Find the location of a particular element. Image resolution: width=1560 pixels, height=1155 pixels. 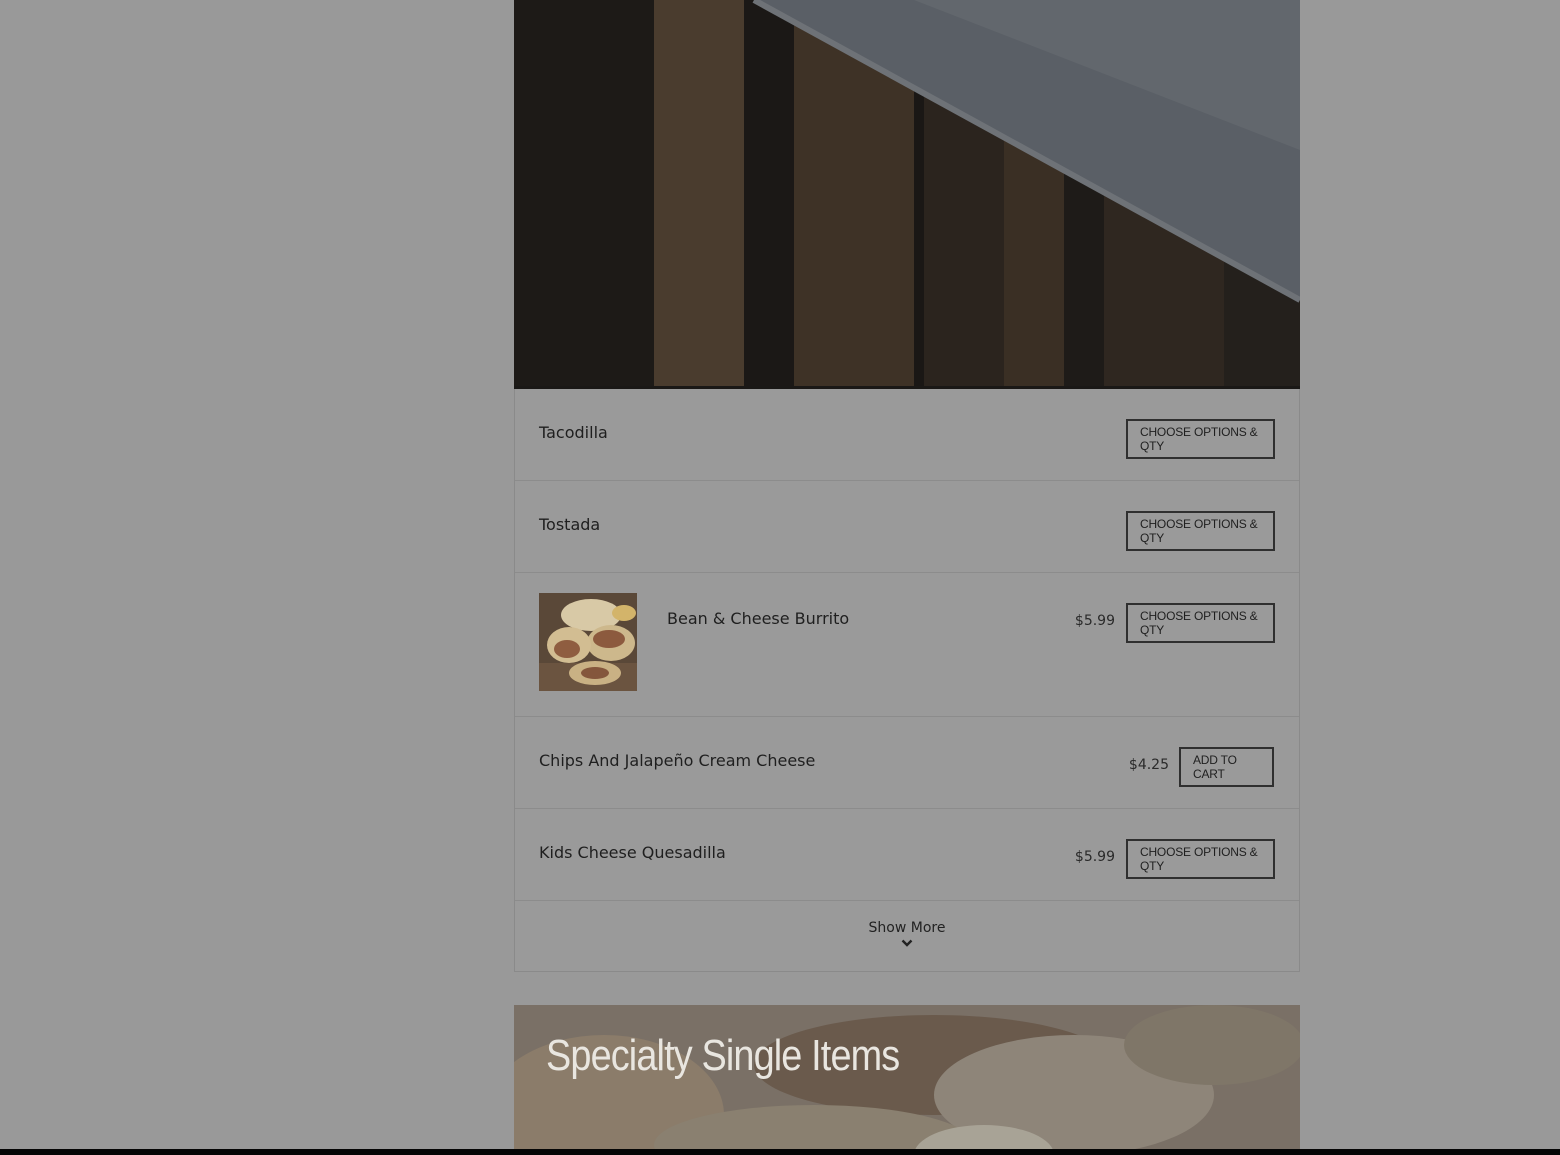

item-name: Bean & Cheese Burrito is located at coordinates (758, 618).